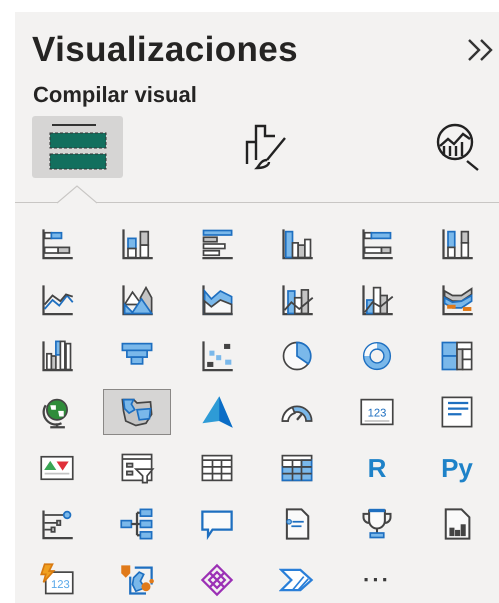 The image size is (499, 603). Describe the element at coordinates (137, 412) in the screenshot. I see `visual-button` at that location.